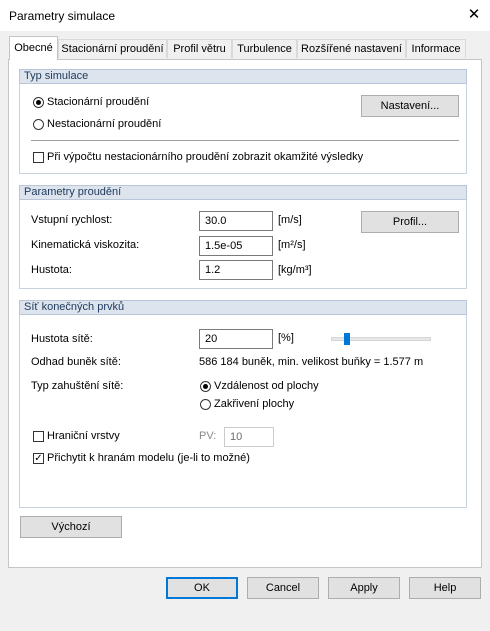 The height and width of the screenshot is (631, 490). Describe the element at coordinates (236, 339) in the screenshot. I see `mesh-density-input: 20` at that location.